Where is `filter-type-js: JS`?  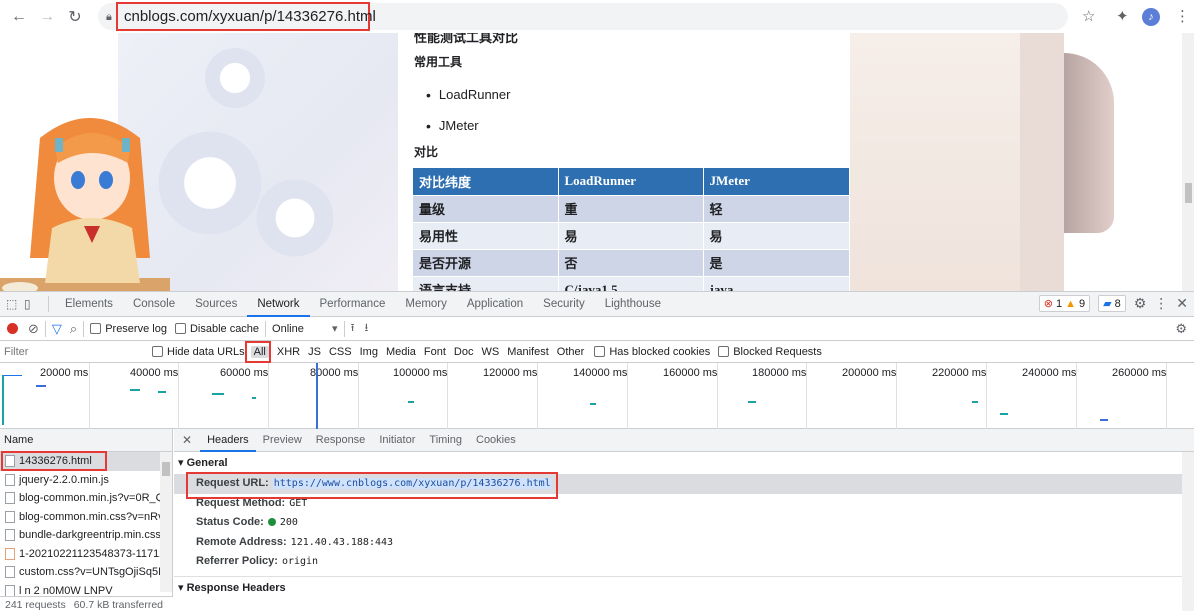 filter-type-js: JS is located at coordinates (314, 352).